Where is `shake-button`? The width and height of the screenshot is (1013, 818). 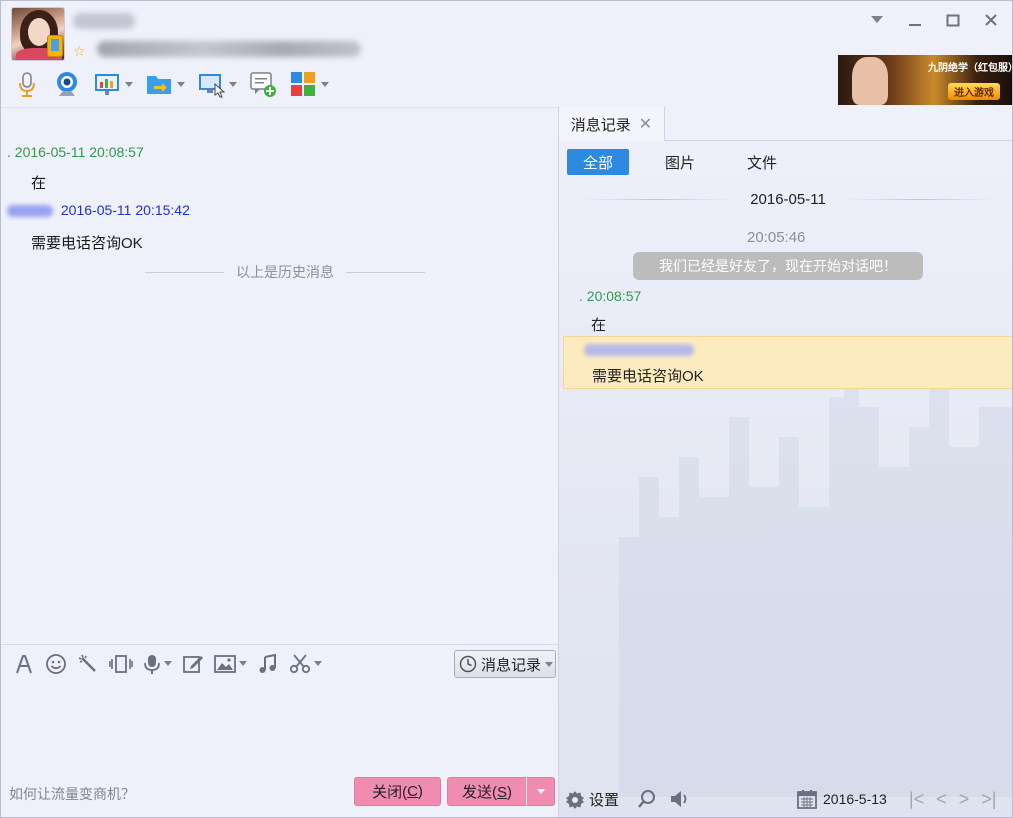
shake-button is located at coordinates (121, 664).